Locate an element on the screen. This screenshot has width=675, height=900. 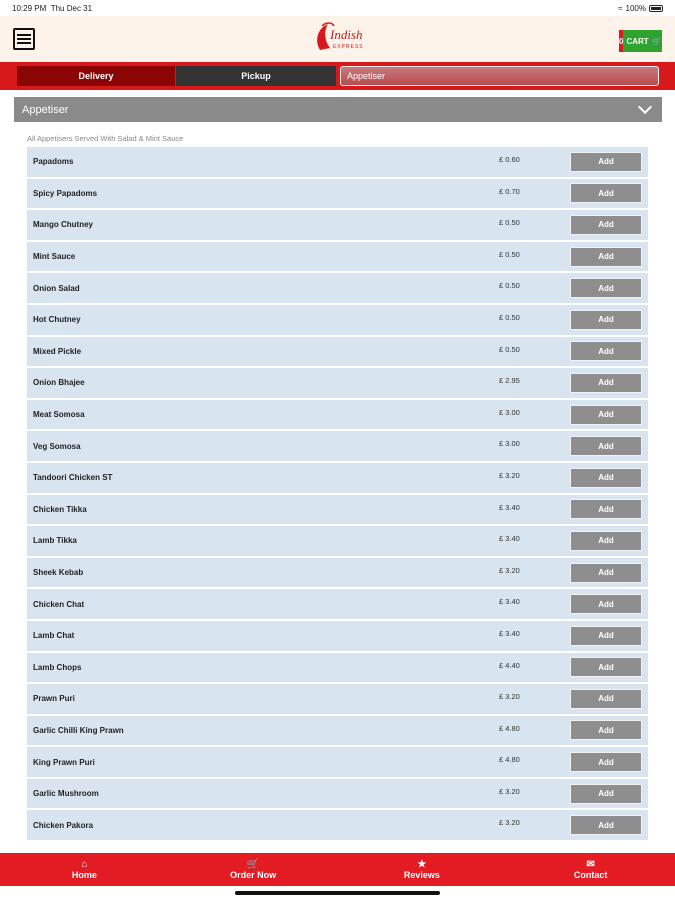
menu-item-row: Mixed Pickle £ 0.50 Add is located at coordinates (337, 352).